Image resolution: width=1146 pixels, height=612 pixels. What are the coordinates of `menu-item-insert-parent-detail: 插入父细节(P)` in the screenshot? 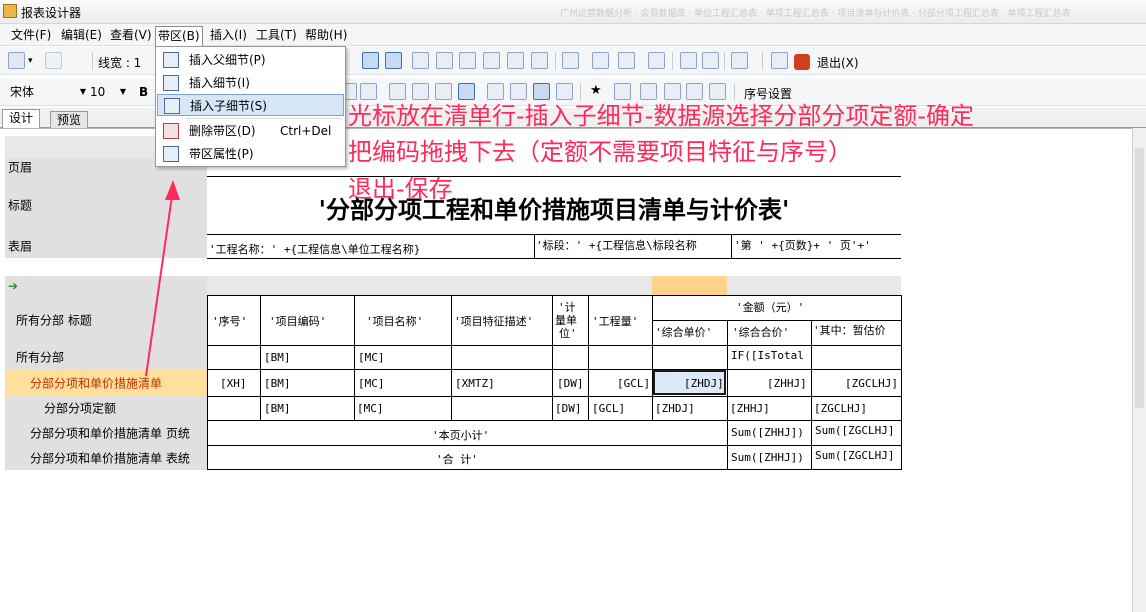 It's located at (250, 60).